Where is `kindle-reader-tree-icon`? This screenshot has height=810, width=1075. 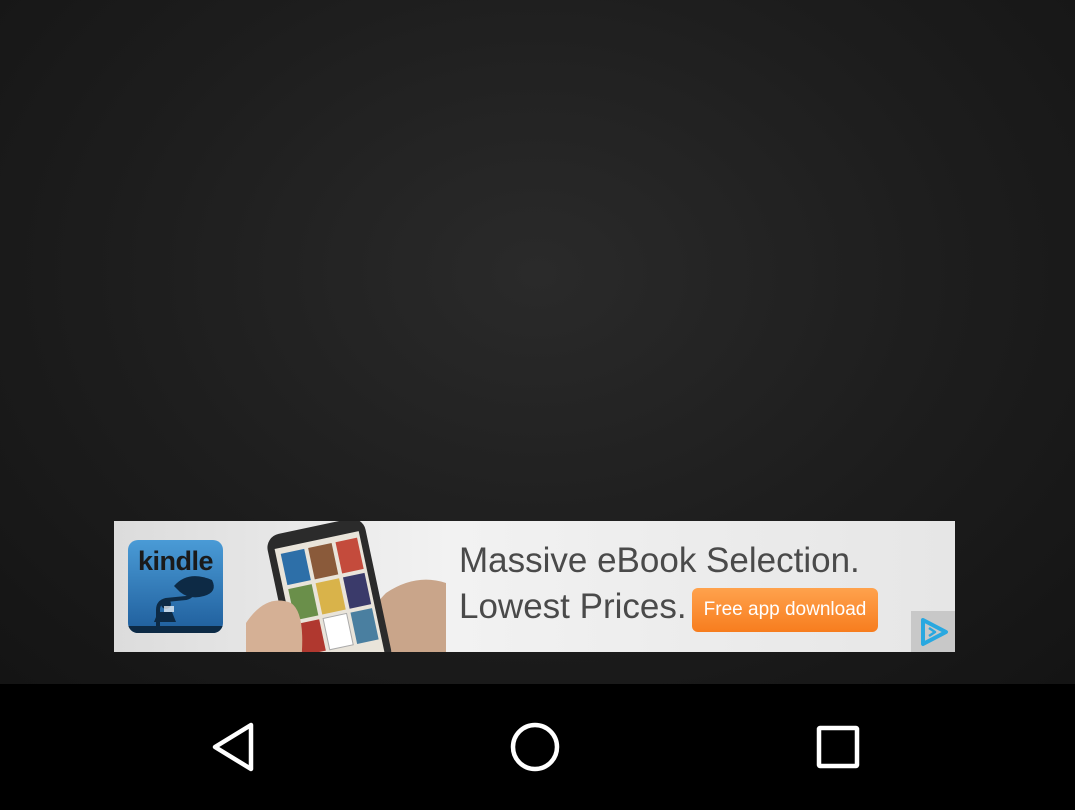 kindle-reader-tree-icon is located at coordinates (175, 604).